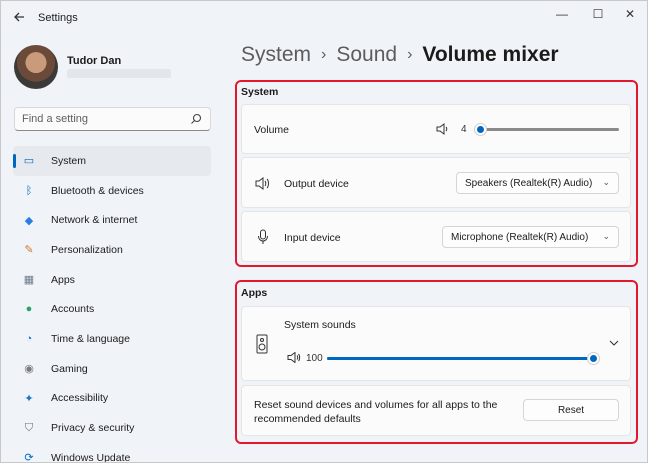  I want to click on bluetooth-icon: ᛒ, so click(29, 190).